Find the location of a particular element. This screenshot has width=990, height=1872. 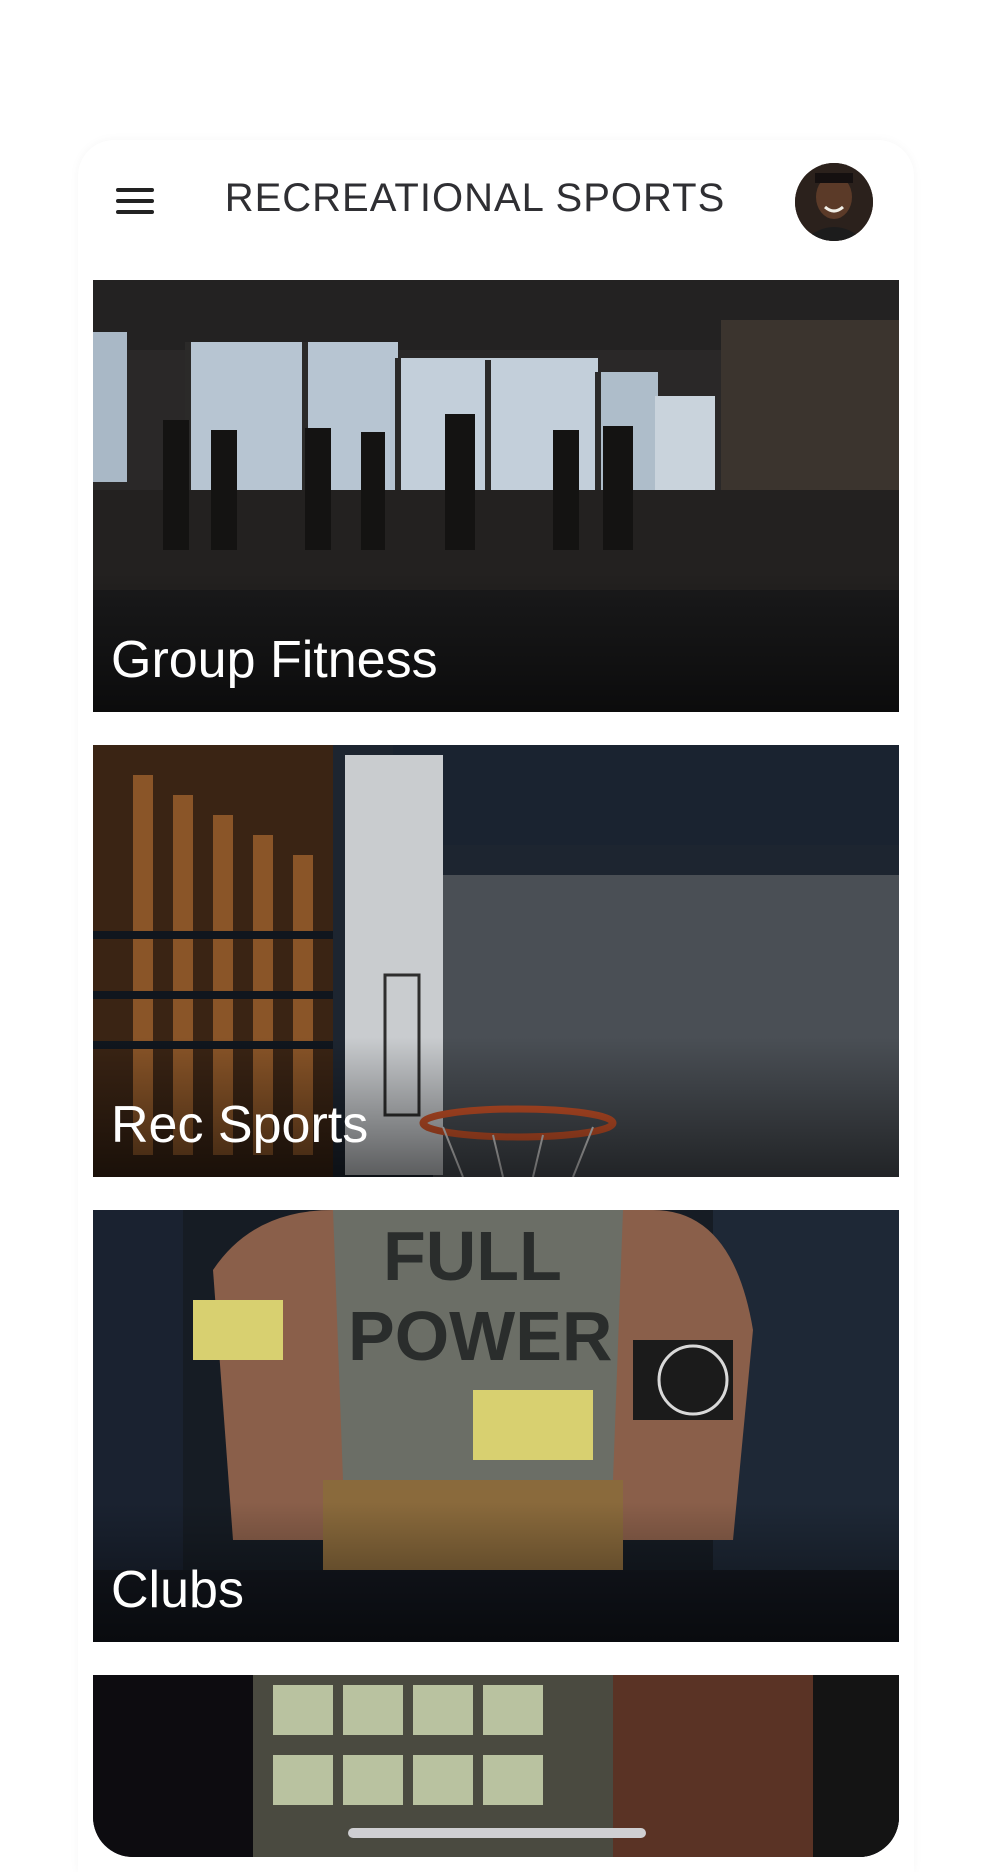

card-label: Group Fitness is located at coordinates (274, 660).